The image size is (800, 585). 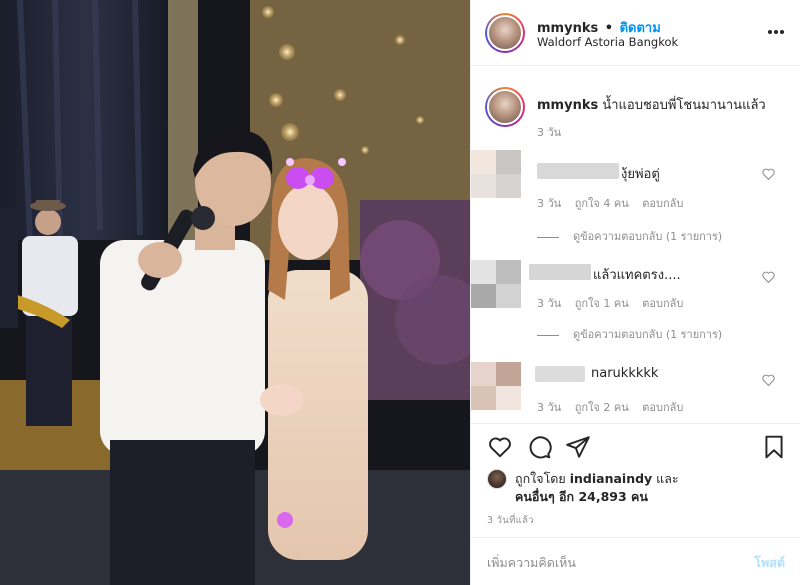 I want to click on follow-button: ติดตาม, so click(x=640, y=28).